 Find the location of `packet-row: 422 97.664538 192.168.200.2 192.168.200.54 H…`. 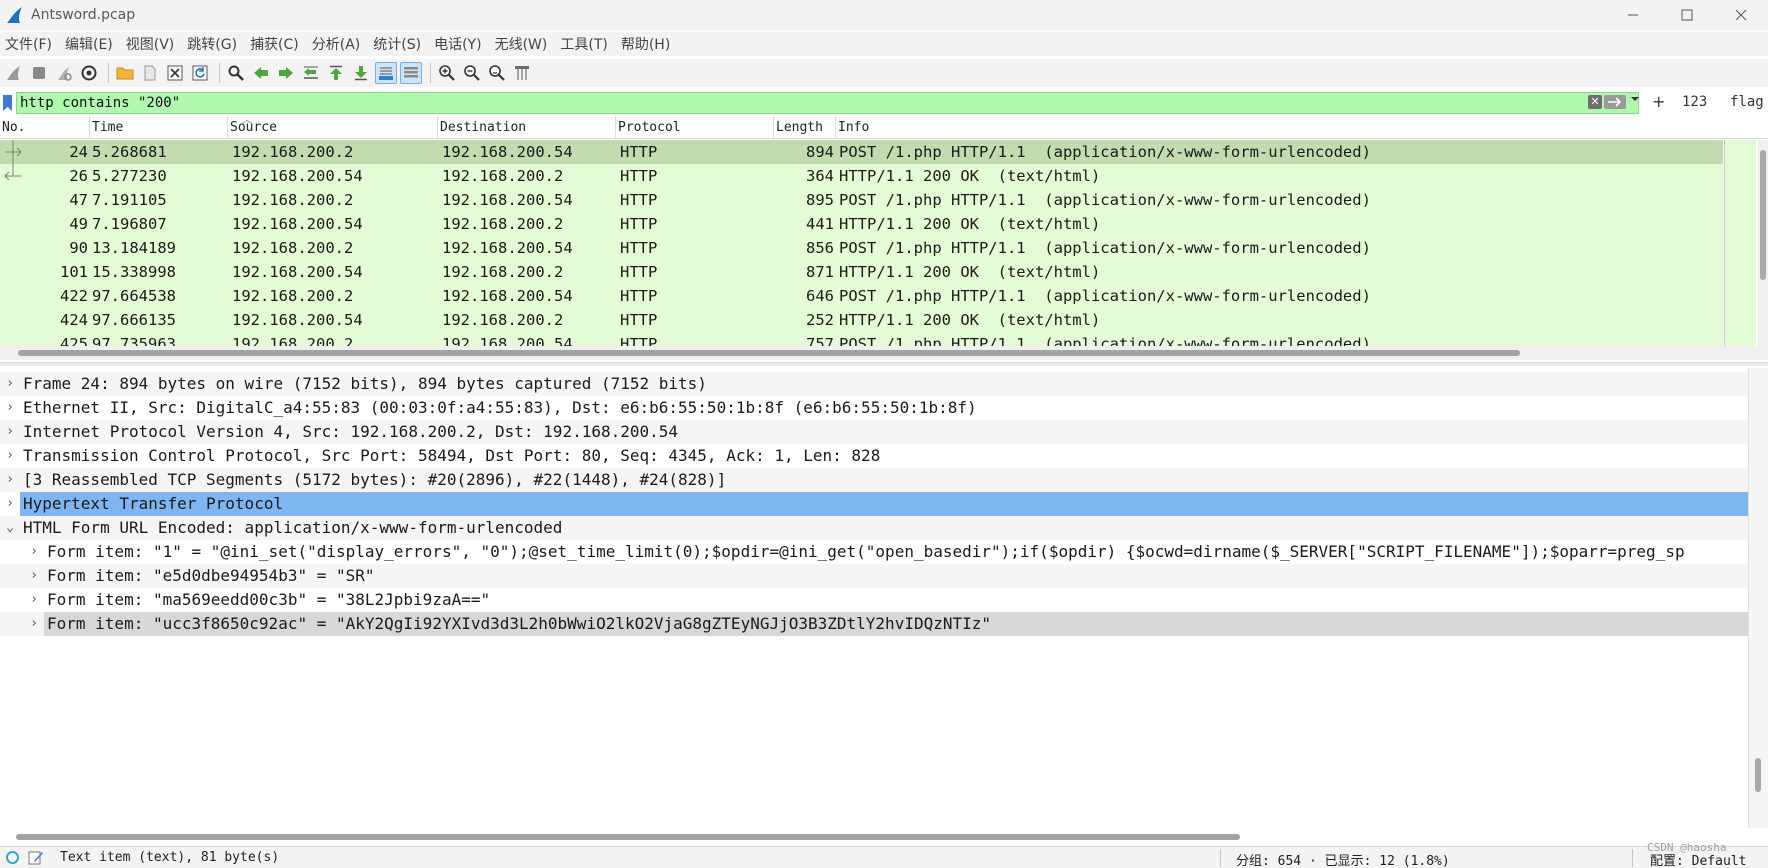

packet-row: 422 97.664538 192.168.200.2 192.168.200.54 H… is located at coordinates (861, 296).